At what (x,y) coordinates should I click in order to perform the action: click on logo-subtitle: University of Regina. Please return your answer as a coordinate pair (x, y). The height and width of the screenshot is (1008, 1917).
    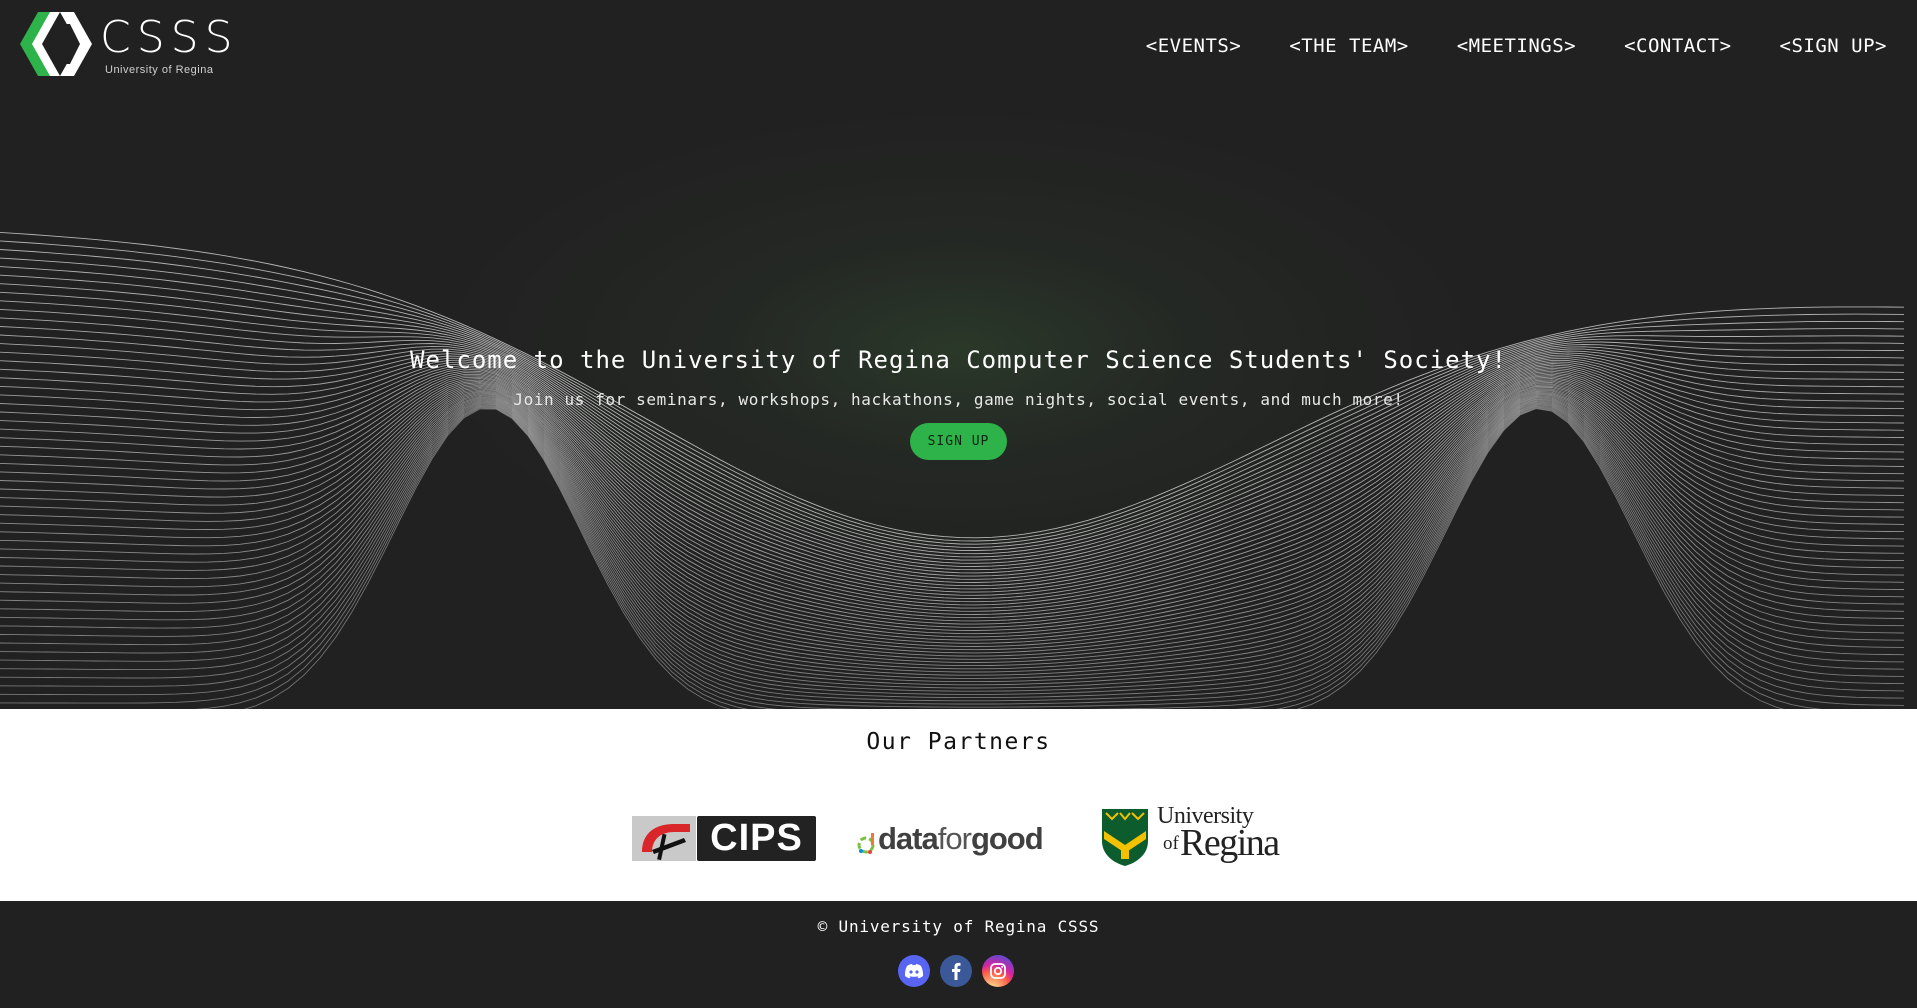
    Looking at the image, I should click on (159, 70).